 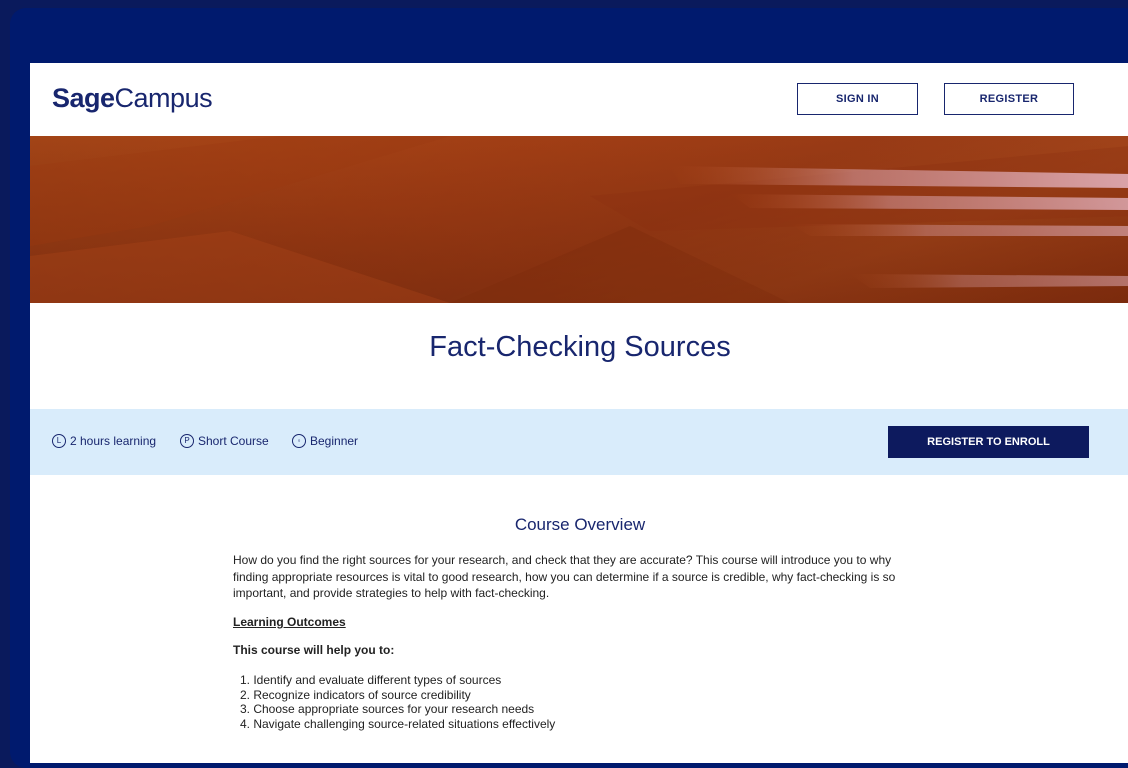 What do you see at coordinates (59, 441) in the screenshot?
I see `clock-icon: L` at bounding box center [59, 441].